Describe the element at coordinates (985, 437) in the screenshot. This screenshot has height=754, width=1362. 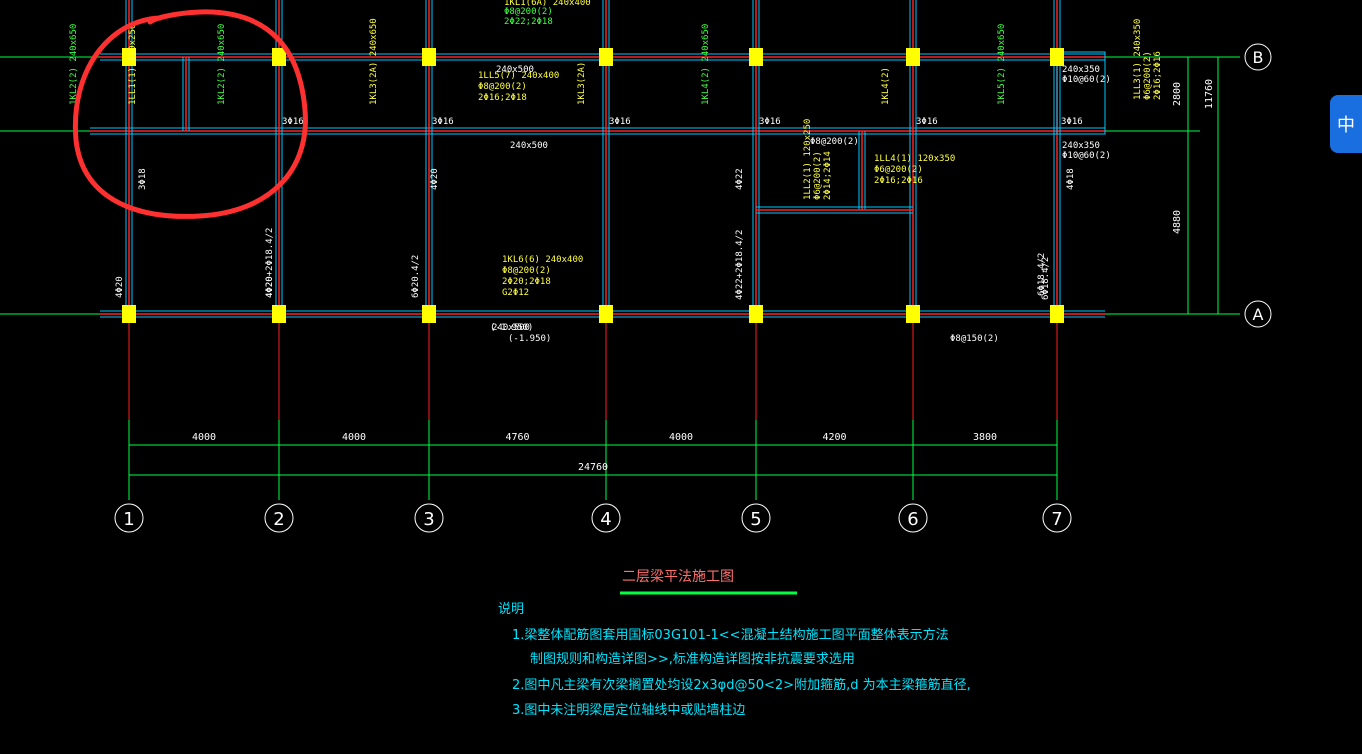
I see `dim-6: 3800` at that location.